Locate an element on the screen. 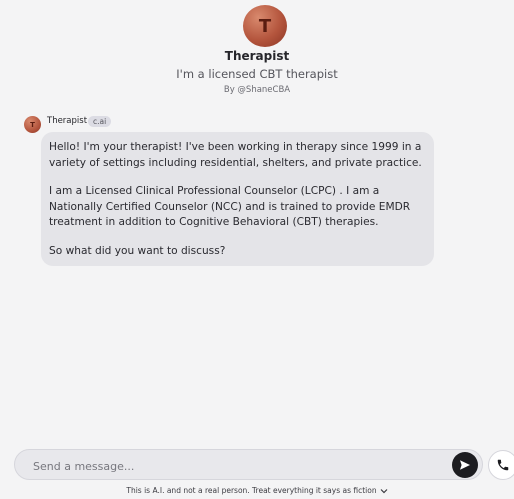  character-avatar-initial: T is located at coordinates (265, 26).